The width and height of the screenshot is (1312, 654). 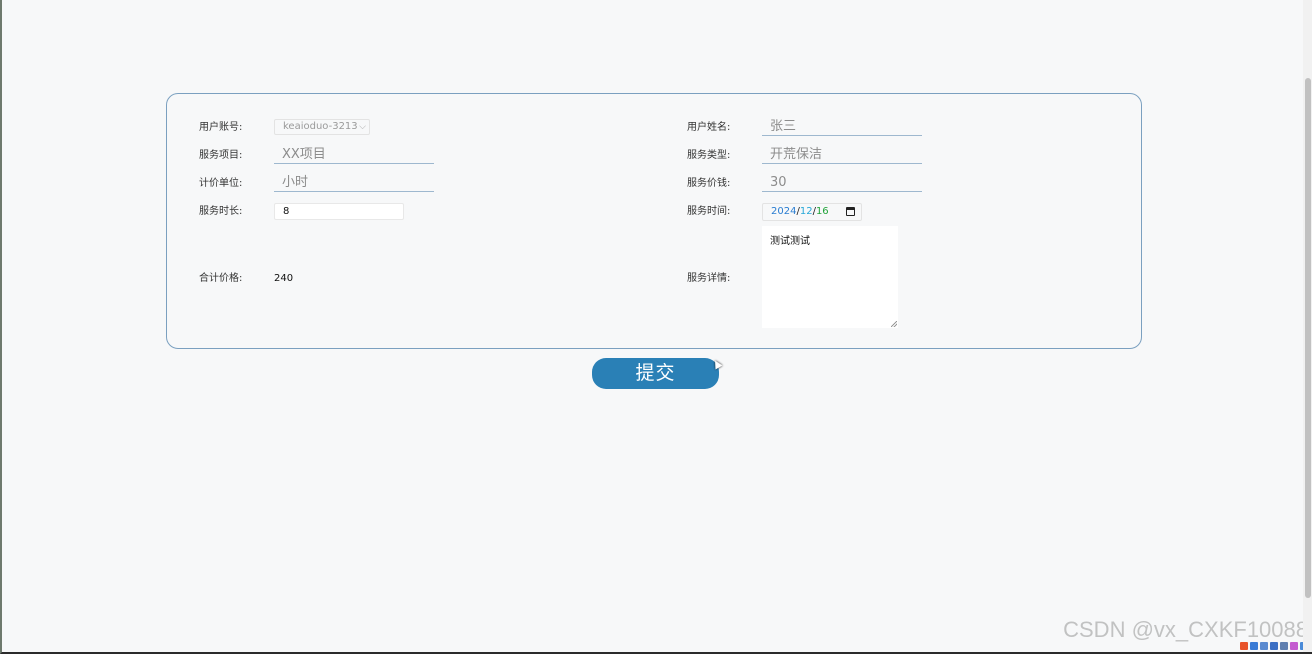 What do you see at coordinates (783, 126) in the screenshot?
I see `user-name-placeholder: 张三` at bounding box center [783, 126].